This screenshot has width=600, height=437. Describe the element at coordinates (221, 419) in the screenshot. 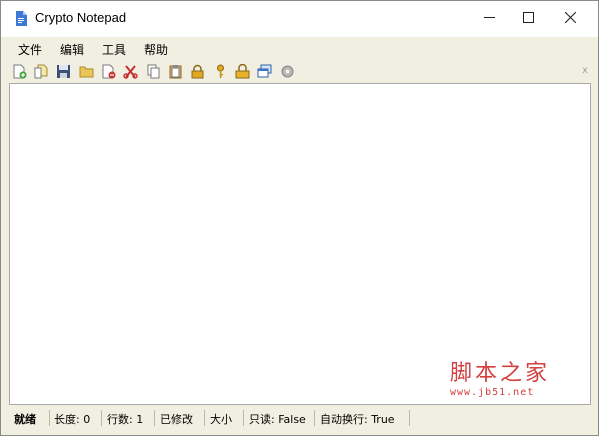

I see `status-size: 大小` at that location.